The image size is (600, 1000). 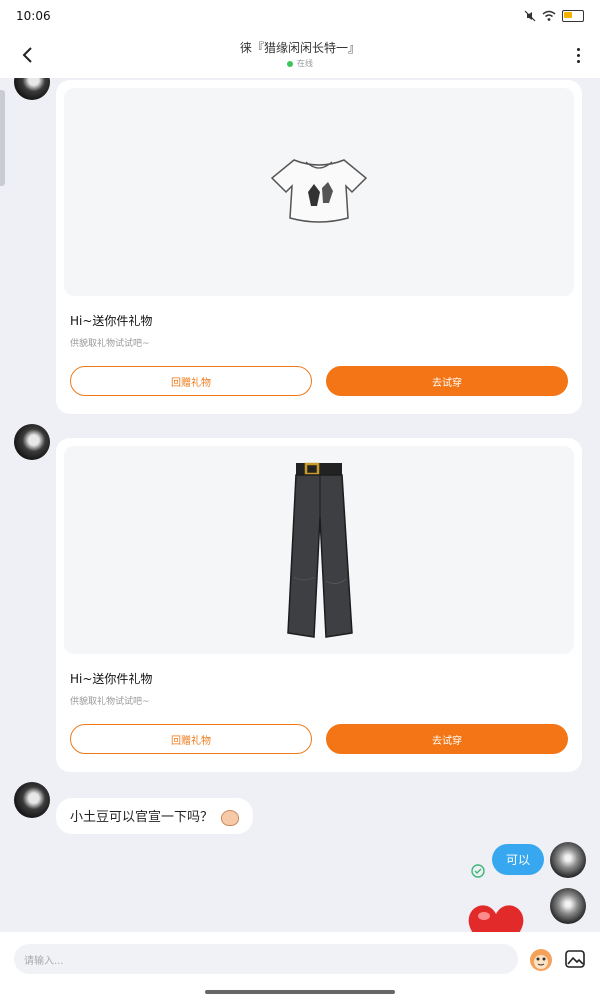 What do you see at coordinates (578, 49) in the screenshot?
I see `more-vertical-icon` at bounding box center [578, 49].